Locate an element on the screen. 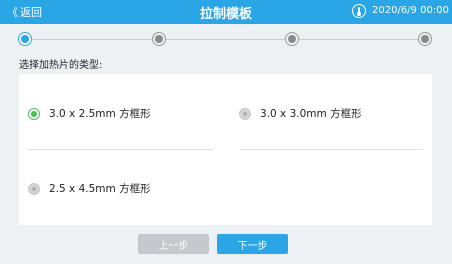  option-3x3: 3.0 x 3.0mm 方框形 is located at coordinates (300, 113).